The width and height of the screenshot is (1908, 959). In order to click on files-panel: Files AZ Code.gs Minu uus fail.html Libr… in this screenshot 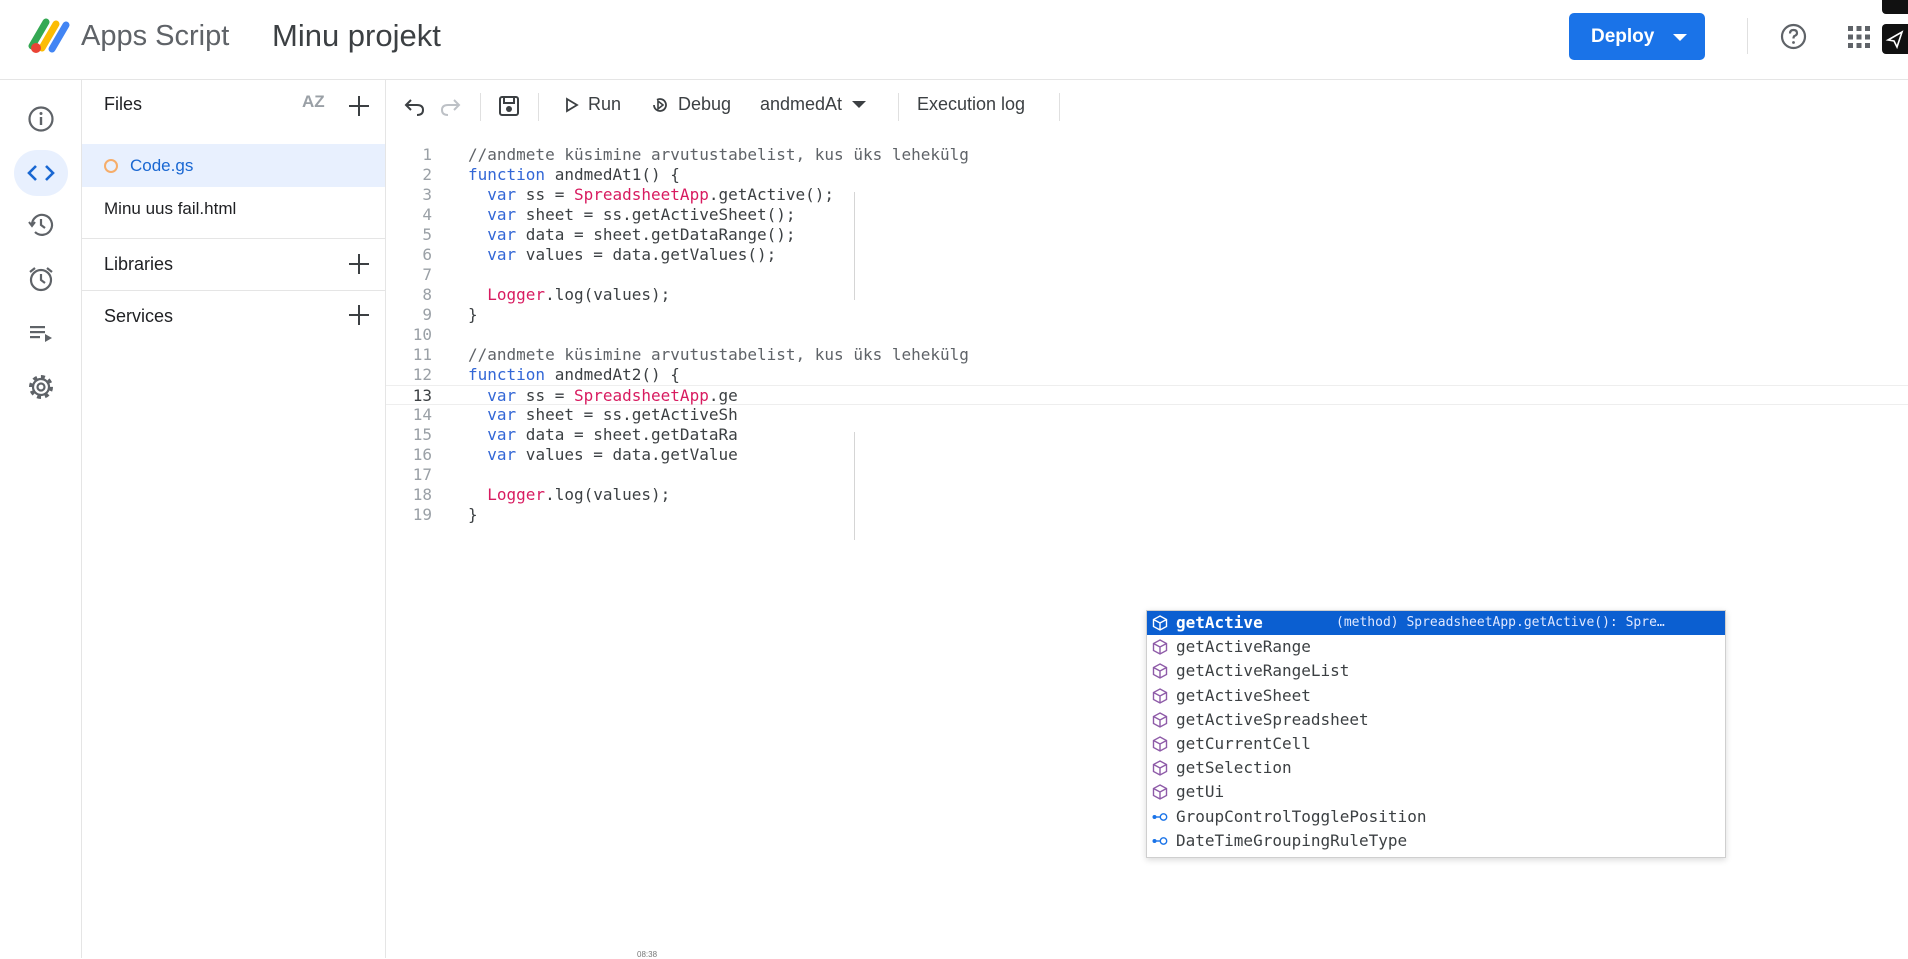, I will do `click(234, 519)`.